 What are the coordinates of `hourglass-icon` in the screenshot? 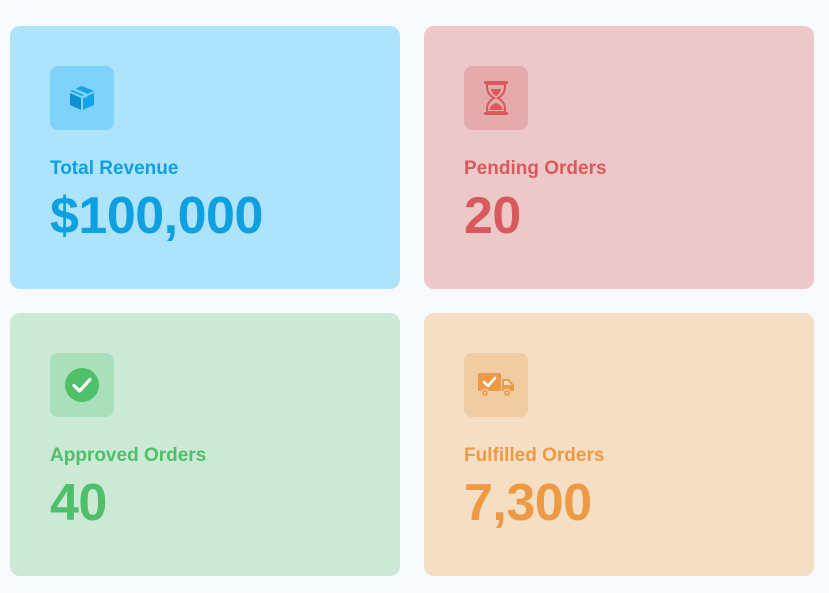 It's located at (496, 98).